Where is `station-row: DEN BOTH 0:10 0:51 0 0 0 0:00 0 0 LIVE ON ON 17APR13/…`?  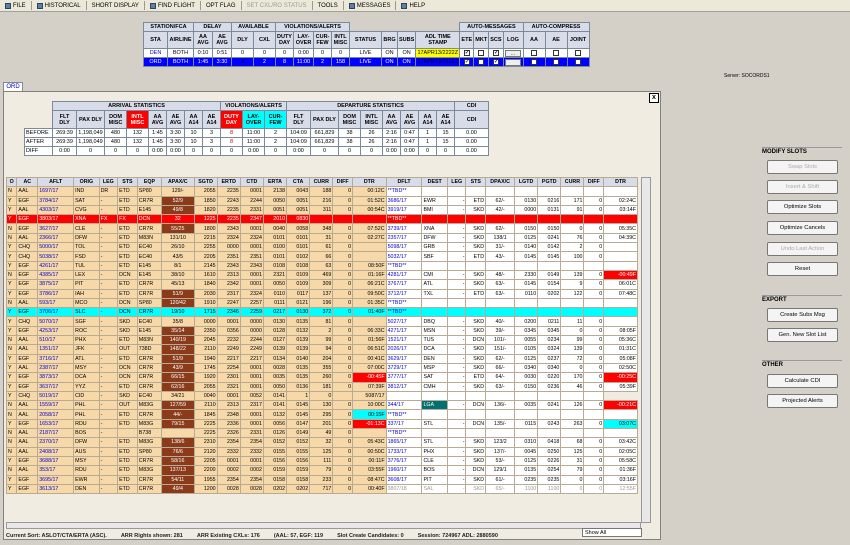 station-row: DEN BOTH 0:10 0:51 0 0 0 0:00 0 0 LIVE ON ON 17APR13/… is located at coordinates (366, 53).